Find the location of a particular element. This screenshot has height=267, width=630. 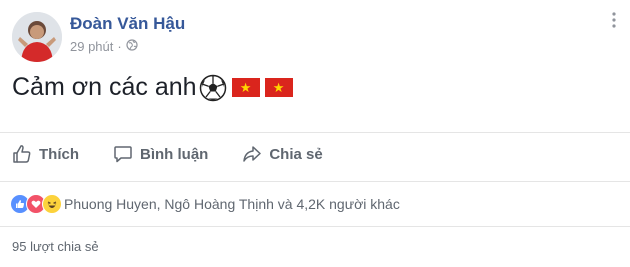

soccer-ball-icon is located at coordinates (212, 87).